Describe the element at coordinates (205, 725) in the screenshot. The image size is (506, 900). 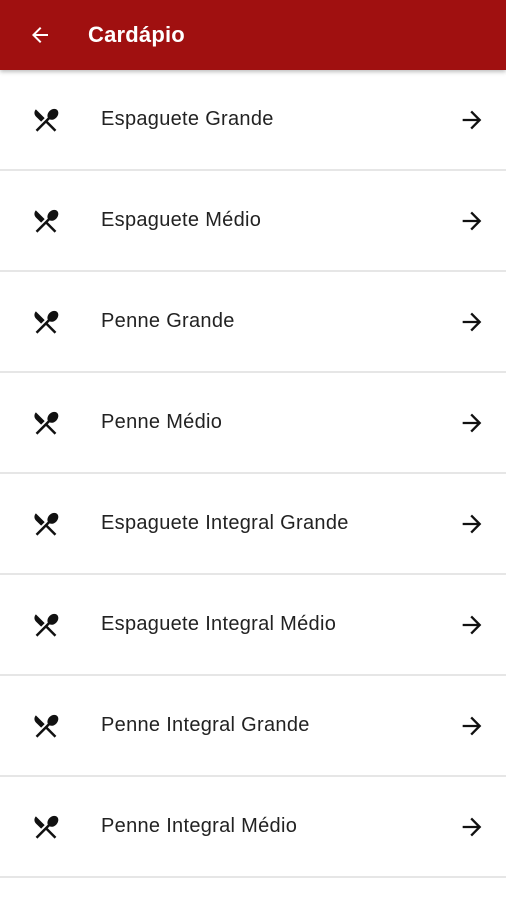
I see `list-item-label: Penne Integral Grande` at that location.